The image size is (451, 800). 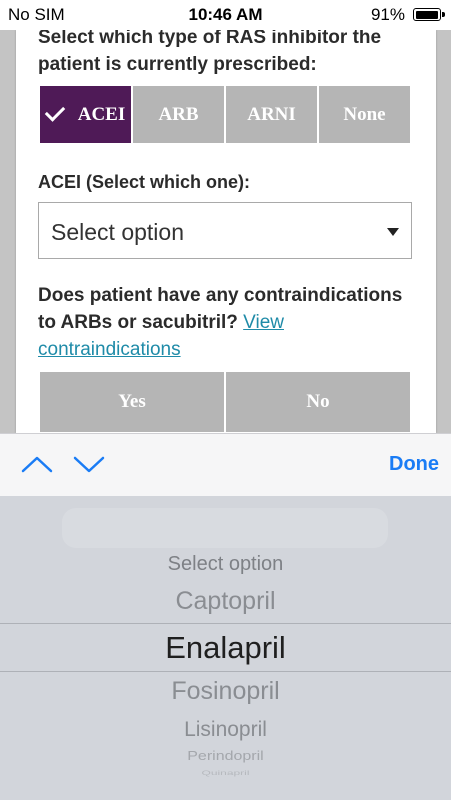 What do you see at coordinates (387, 14) in the screenshot?
I see `battery-percent: 91%` at bounding box center [387, 14].